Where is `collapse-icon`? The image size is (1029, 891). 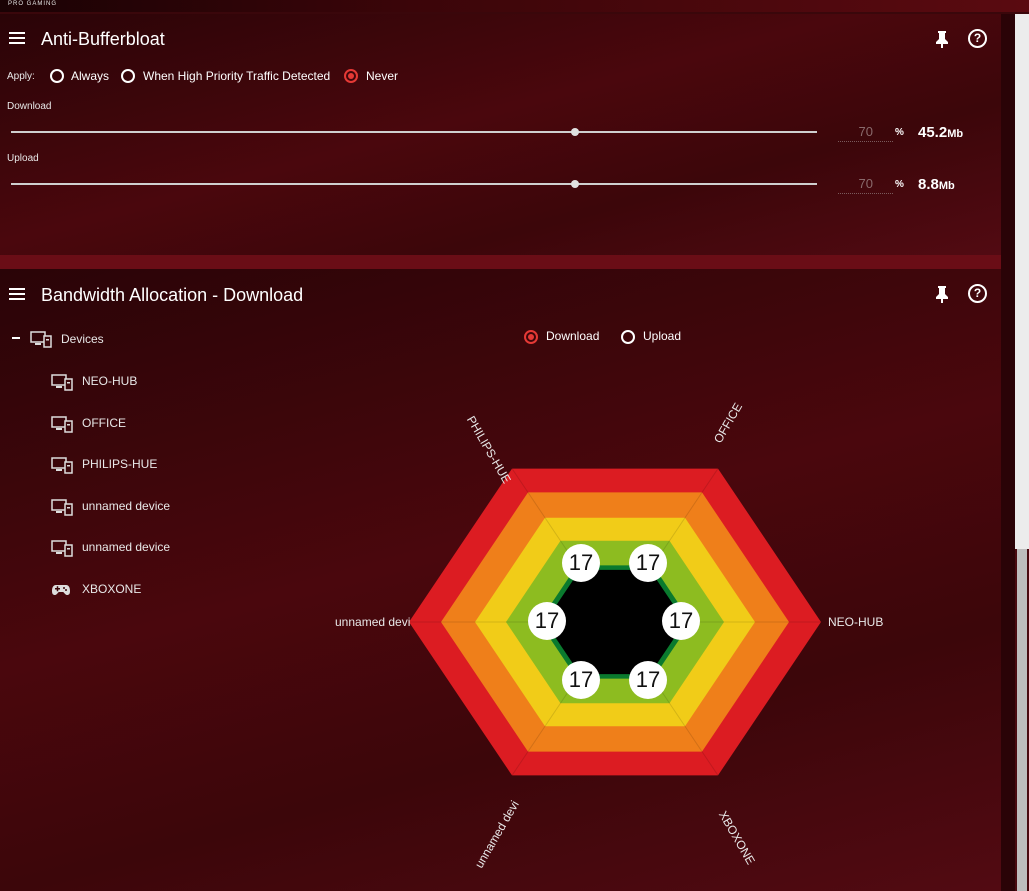
collapse-icon is located at coordinates (16, 338).